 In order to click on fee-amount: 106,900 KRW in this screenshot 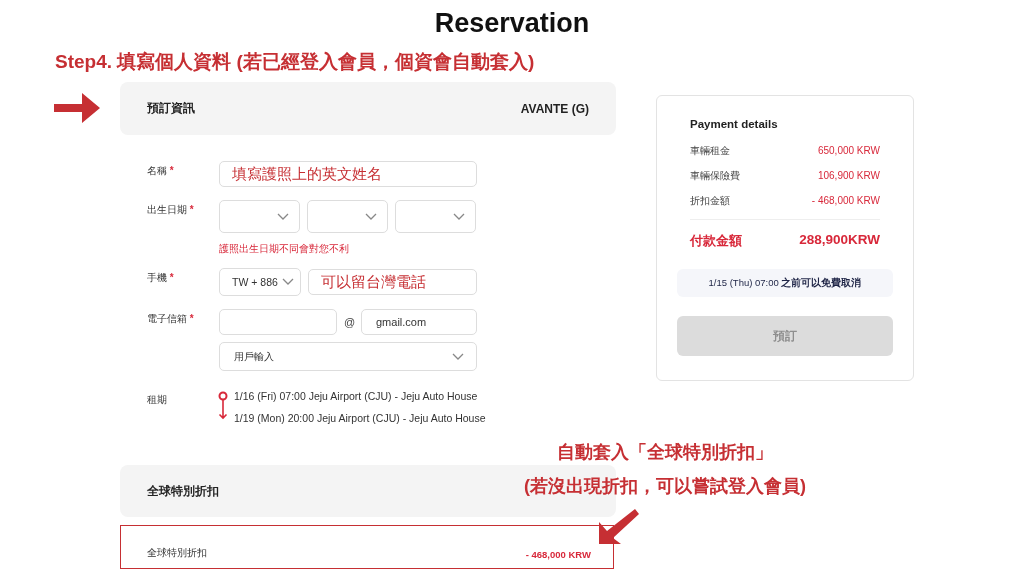, I will do `click(848, 175)`.